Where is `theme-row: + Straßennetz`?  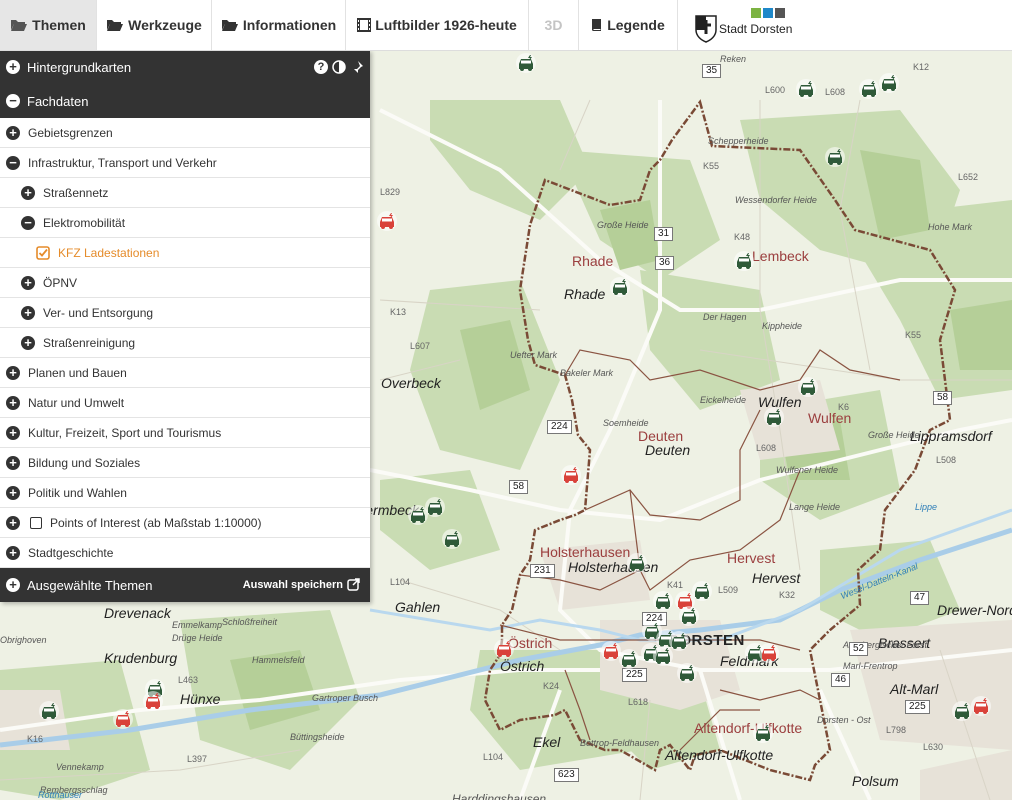
theme-row: + Straßennetz is located at coordinates (185, 193).